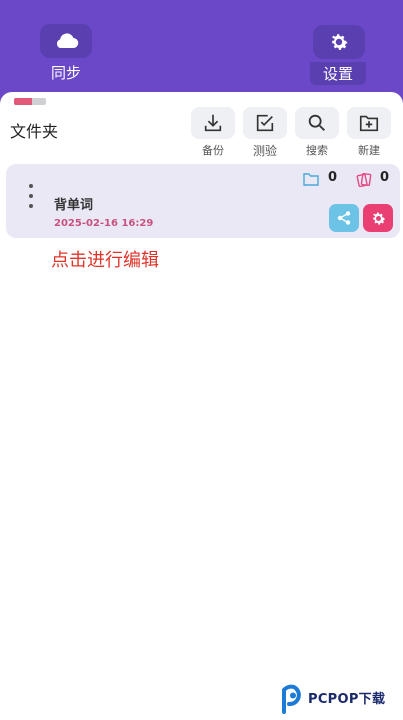  I want to click on pcpop-logo-icon, so click(291, 699).